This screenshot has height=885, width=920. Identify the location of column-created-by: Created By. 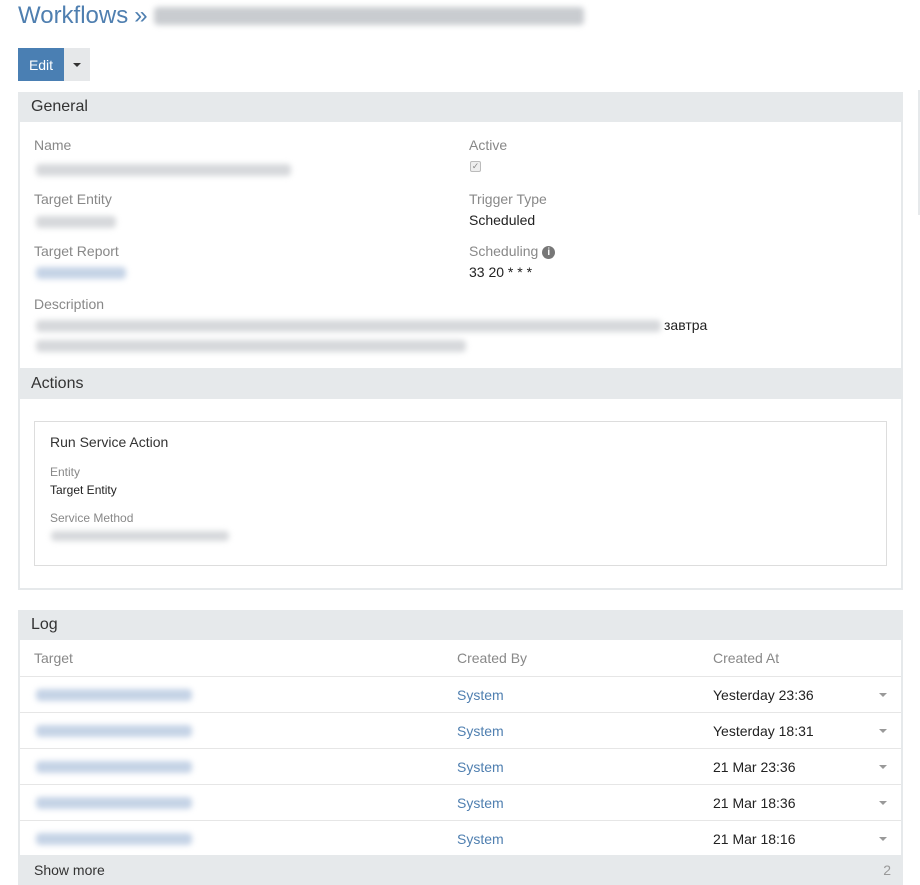
(492, 658).